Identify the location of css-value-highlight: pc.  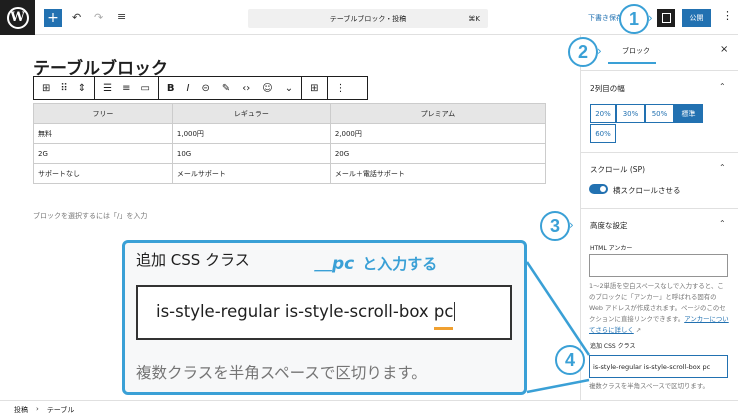
(443, 316).